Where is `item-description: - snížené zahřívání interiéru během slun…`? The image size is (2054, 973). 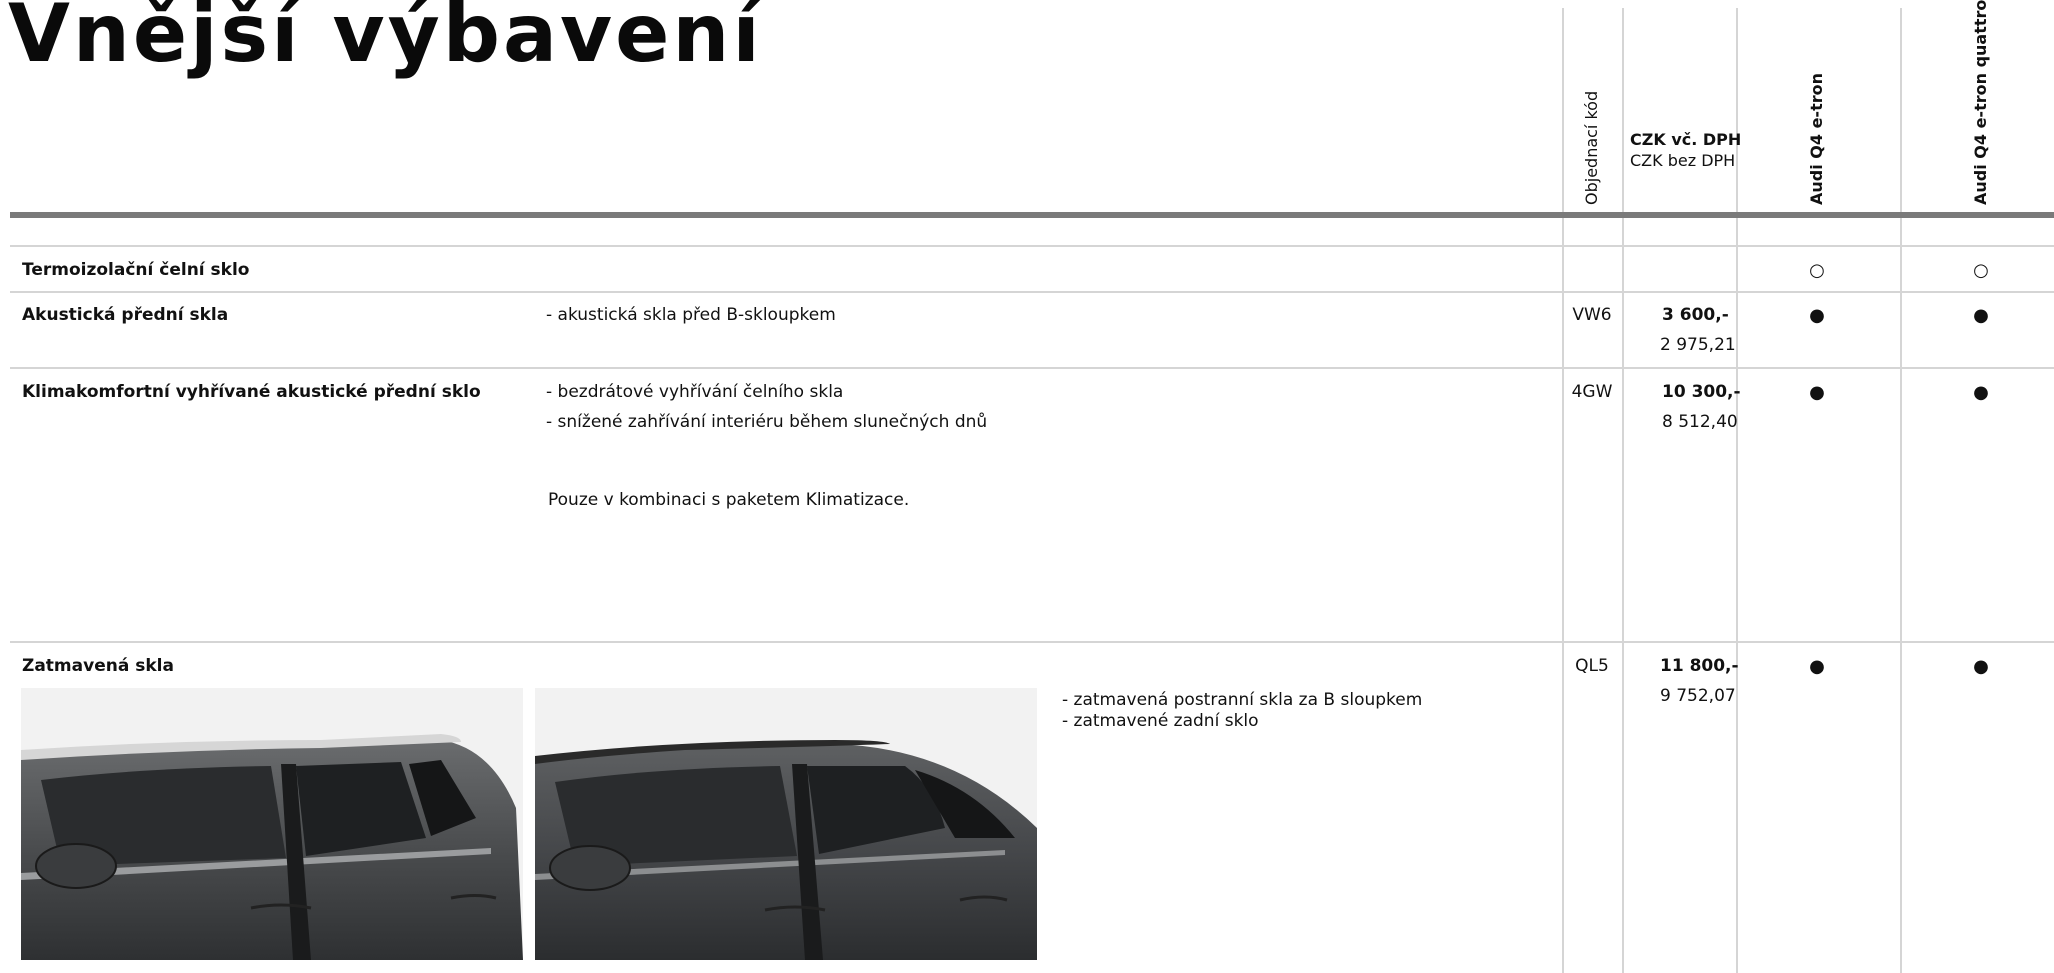 item-description: - snížené zahřívání interiéru během slun… is located at coordinates (767, 422).